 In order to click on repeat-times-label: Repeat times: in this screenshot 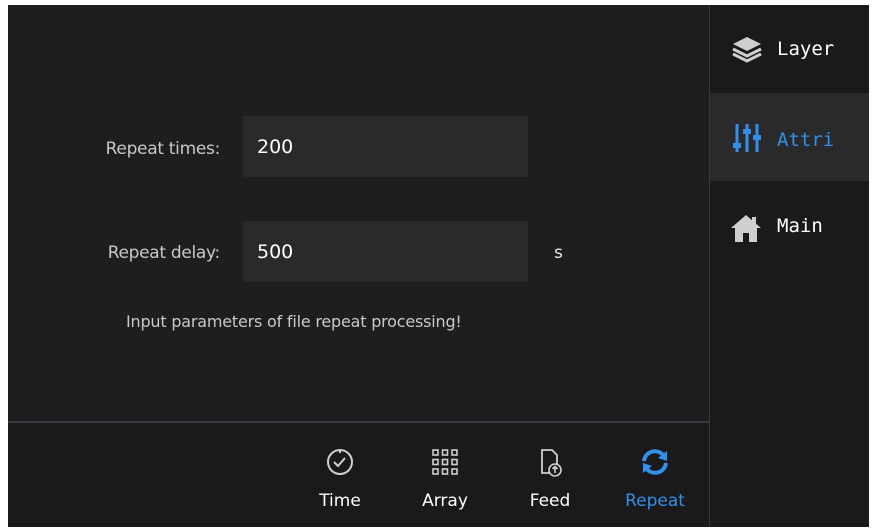, I will do `click(163, 149)`.